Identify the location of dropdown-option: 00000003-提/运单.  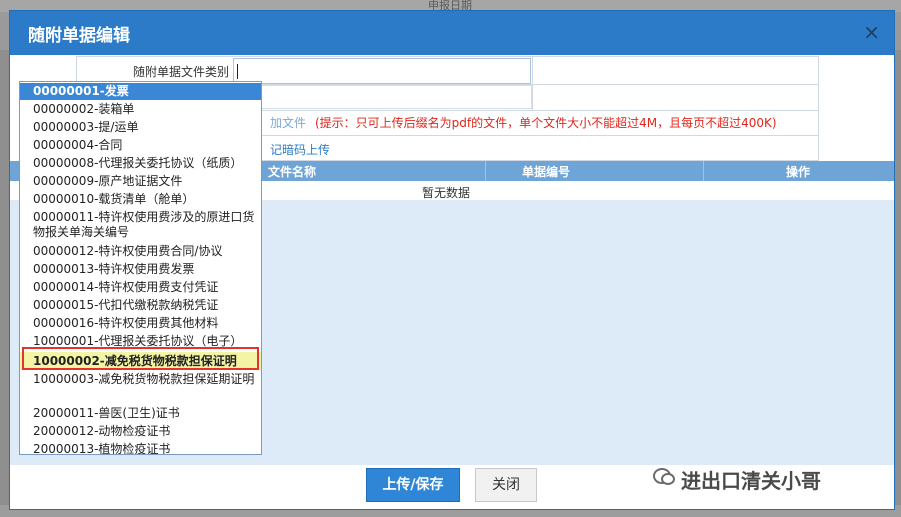
(140, 127).